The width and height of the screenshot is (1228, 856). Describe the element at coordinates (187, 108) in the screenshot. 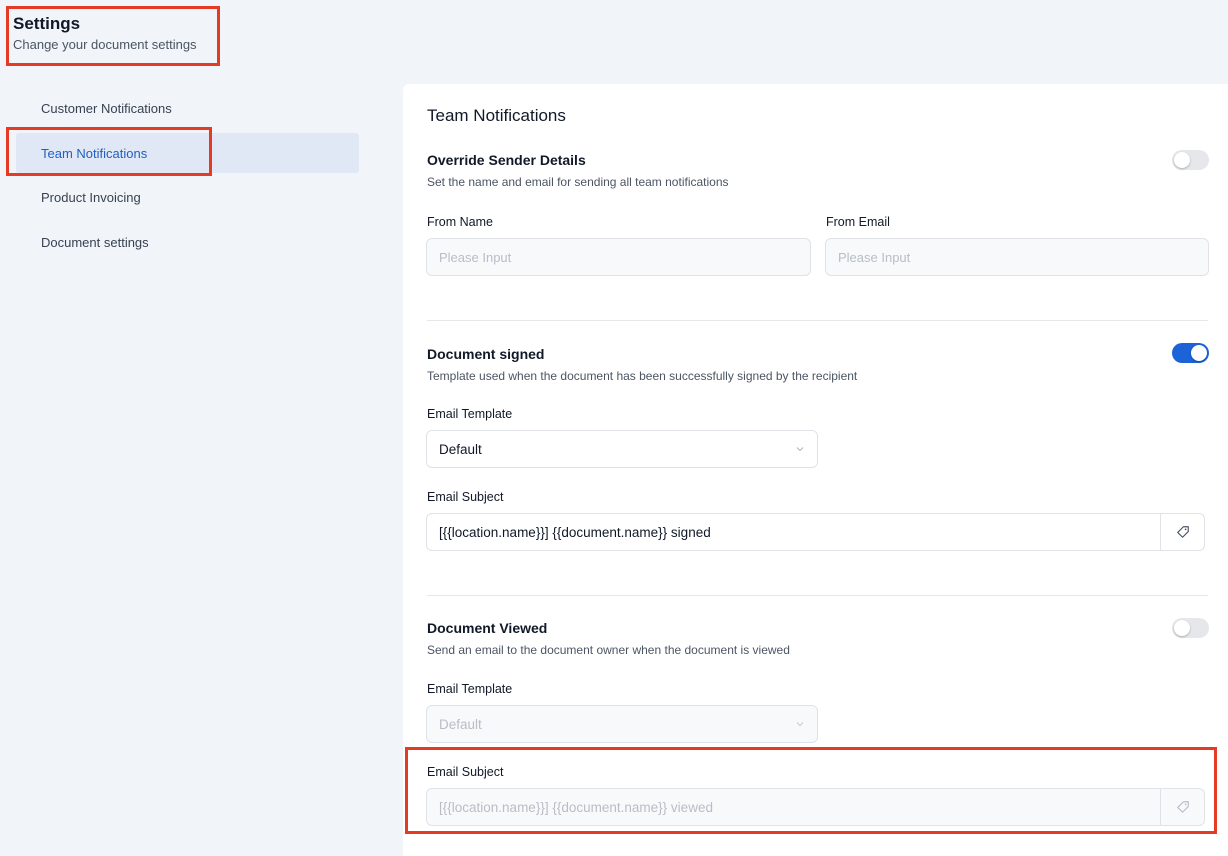

I see `sidebar-item-customer-notifications: Customer Notifications` at that location.